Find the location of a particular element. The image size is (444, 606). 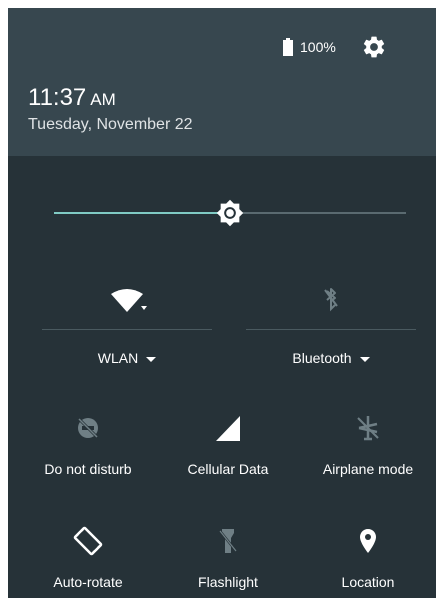

airplane-off-icon is located at coordinates (368, 428).